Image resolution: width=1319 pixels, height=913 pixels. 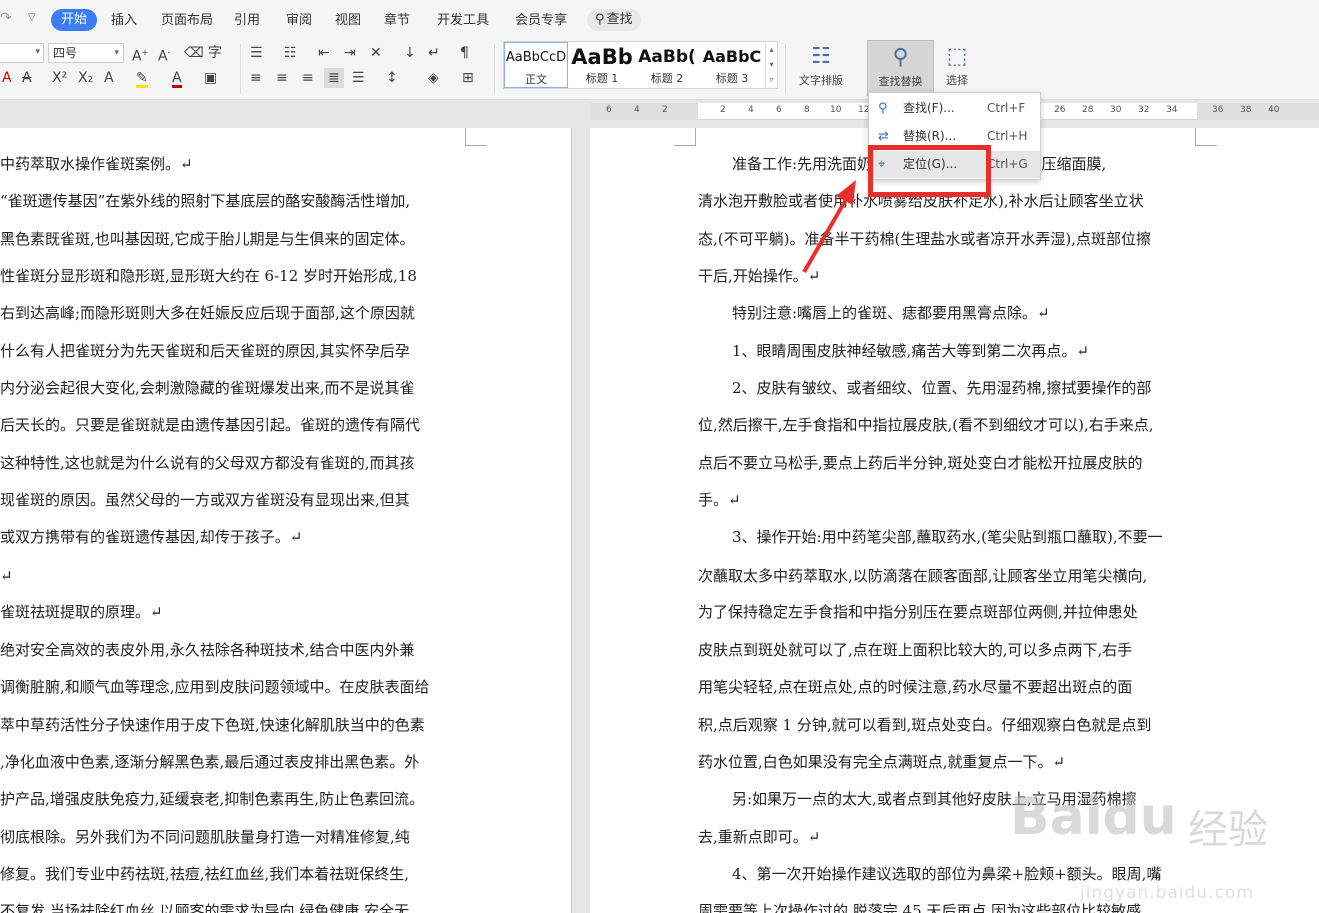 What do you see at coordinates (334, 78) in the screenshot?
I see `justify-icon: ≣` at bounding box center [334, 78].